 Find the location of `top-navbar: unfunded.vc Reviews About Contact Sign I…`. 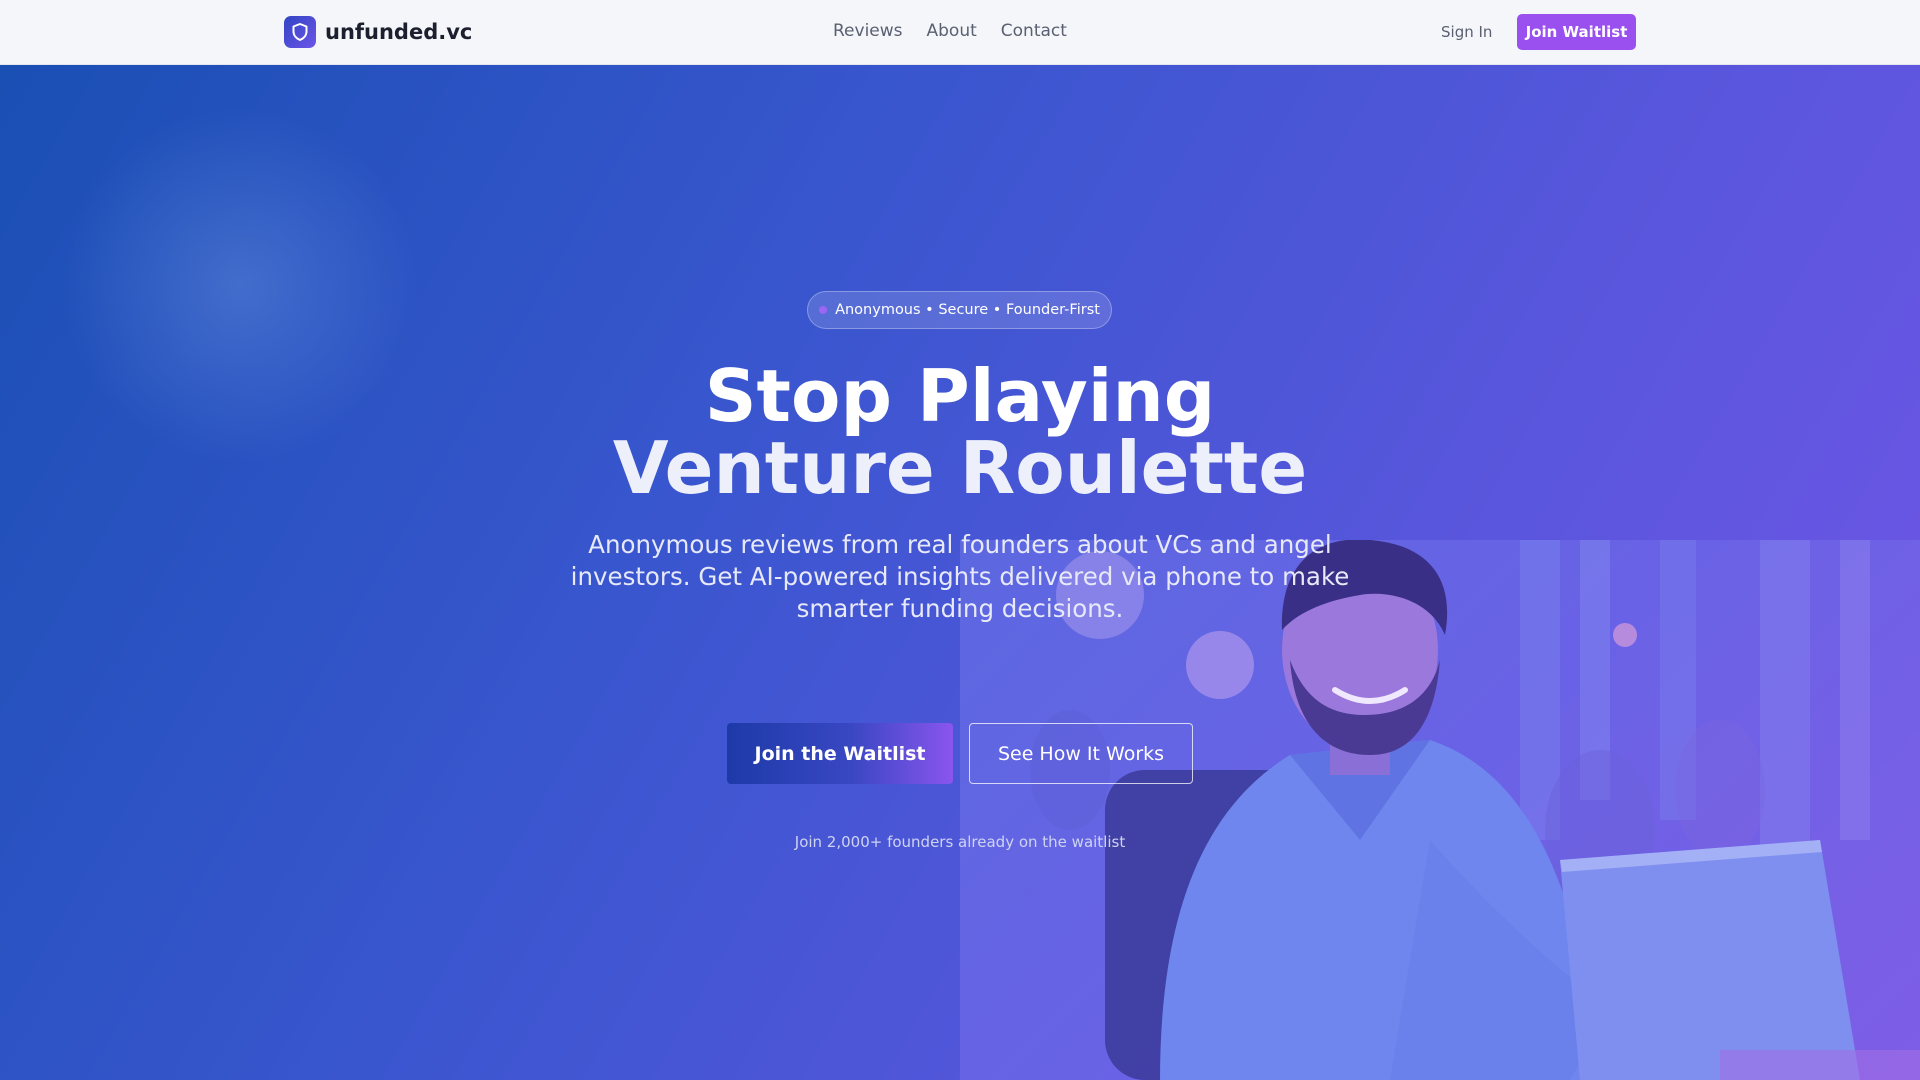

top-navbar: unfunded.vc Reviews About Contact Sign I… is located at coordinates (960, 32).